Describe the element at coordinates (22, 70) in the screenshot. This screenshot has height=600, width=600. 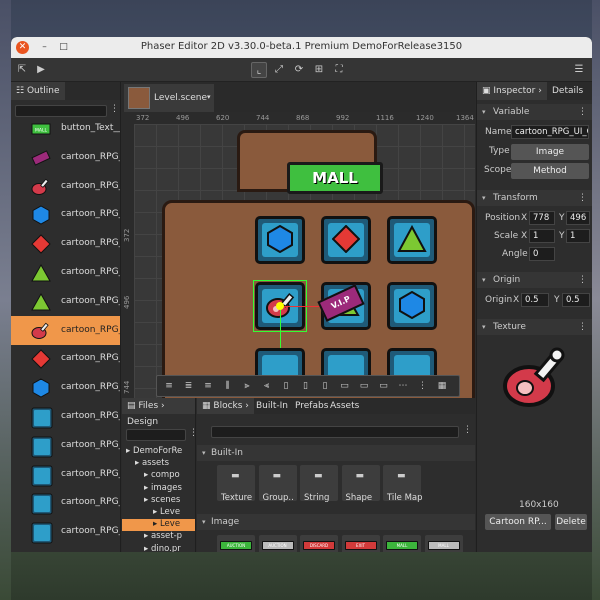
I see `export-icon: ⇱` at that location.